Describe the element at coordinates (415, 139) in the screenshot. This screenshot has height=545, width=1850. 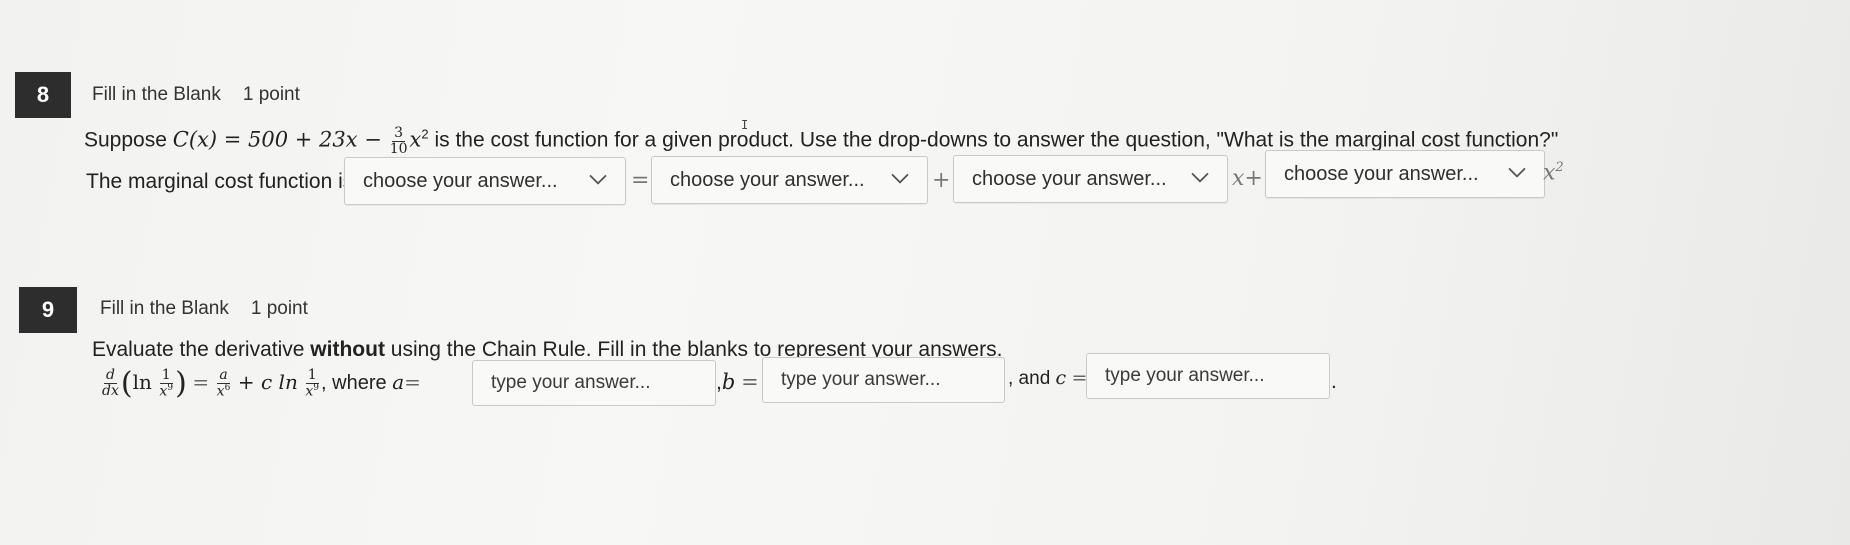
I see `x-variable: x` at that location.